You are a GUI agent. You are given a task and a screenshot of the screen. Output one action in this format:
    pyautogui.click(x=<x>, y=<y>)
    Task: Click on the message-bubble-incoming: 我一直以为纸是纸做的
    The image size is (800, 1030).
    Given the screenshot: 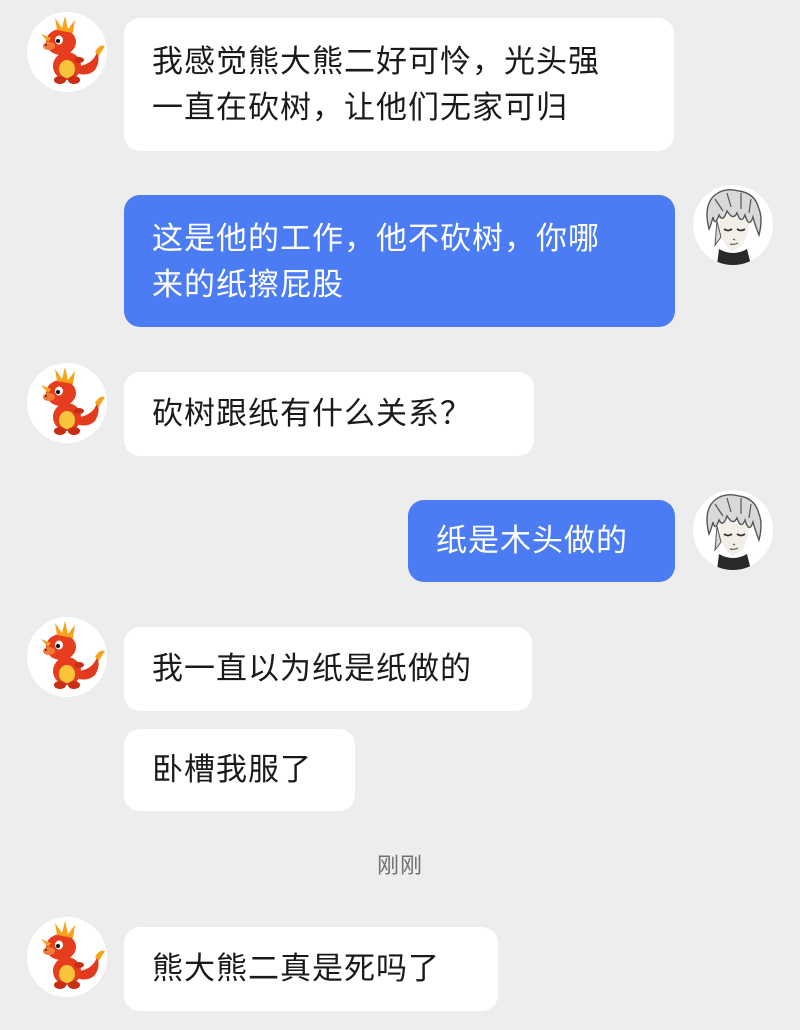 What is the action you would take?
    pyautogui.click(x=328, y=669)
    